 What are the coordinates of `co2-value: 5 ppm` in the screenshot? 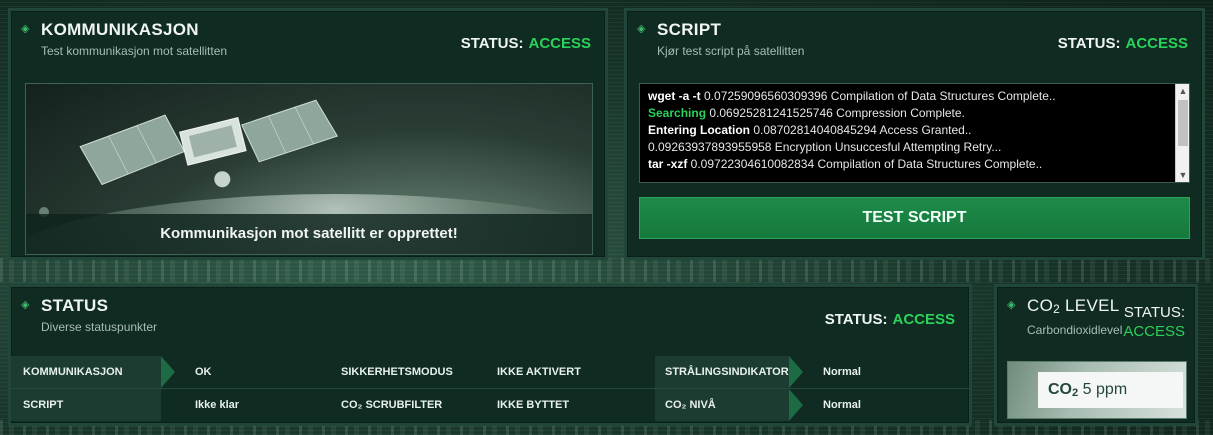 It's located at (1103, 389).